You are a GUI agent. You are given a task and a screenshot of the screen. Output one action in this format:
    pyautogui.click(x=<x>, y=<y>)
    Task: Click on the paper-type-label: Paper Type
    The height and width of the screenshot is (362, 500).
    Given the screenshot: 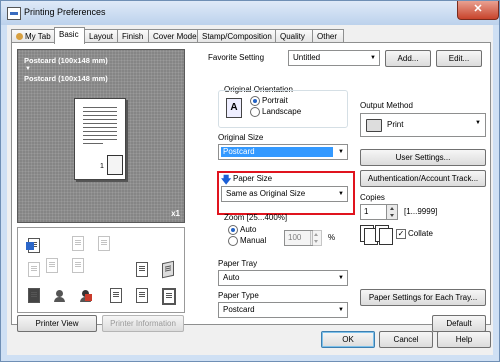 What is the action you would take?
    pyautogui.click(x=238, y=295)
    